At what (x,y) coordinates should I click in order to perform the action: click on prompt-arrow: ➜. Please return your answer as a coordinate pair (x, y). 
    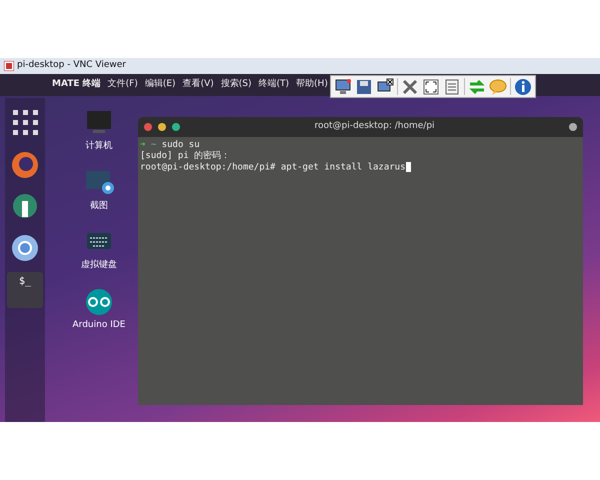
    Looking at the image, I should click on (143, 145).